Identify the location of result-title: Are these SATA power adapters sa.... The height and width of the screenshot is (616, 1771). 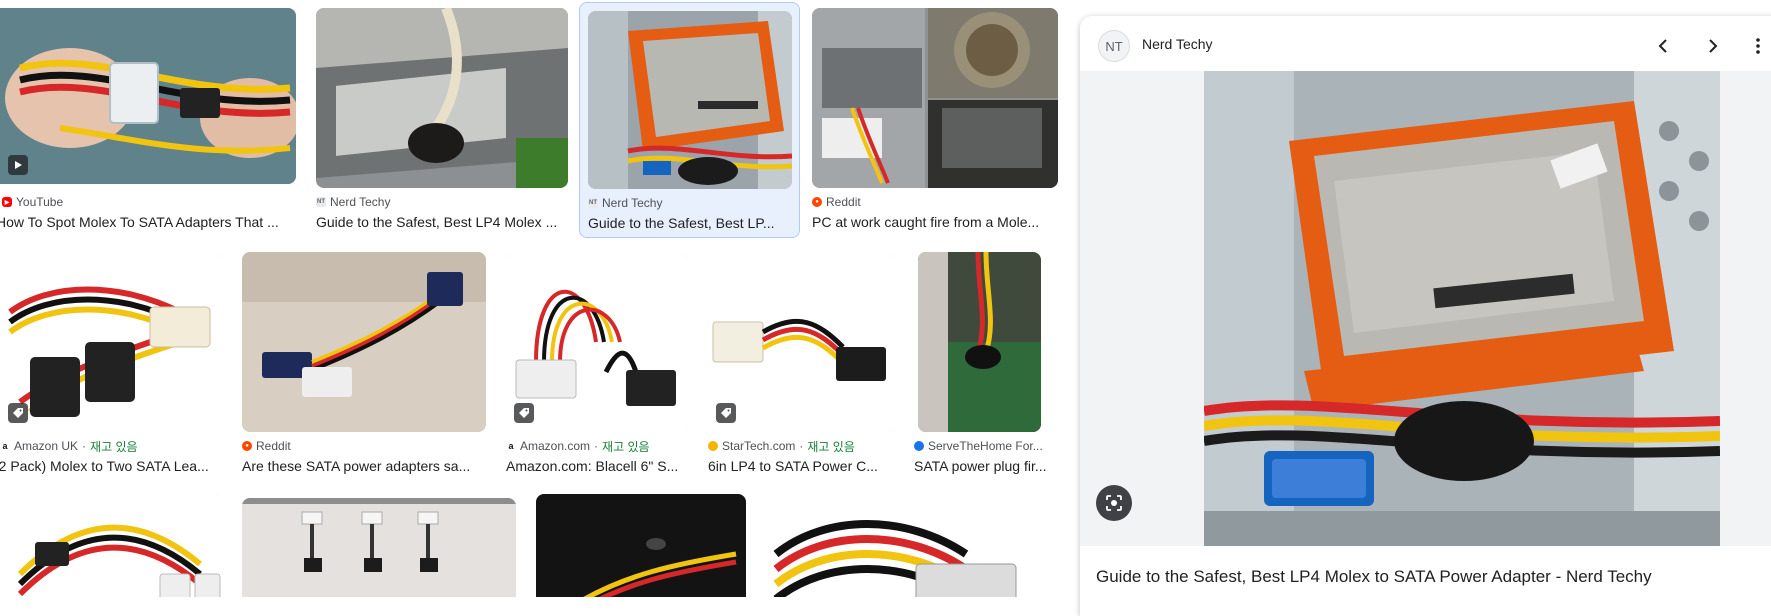
(364, 466).